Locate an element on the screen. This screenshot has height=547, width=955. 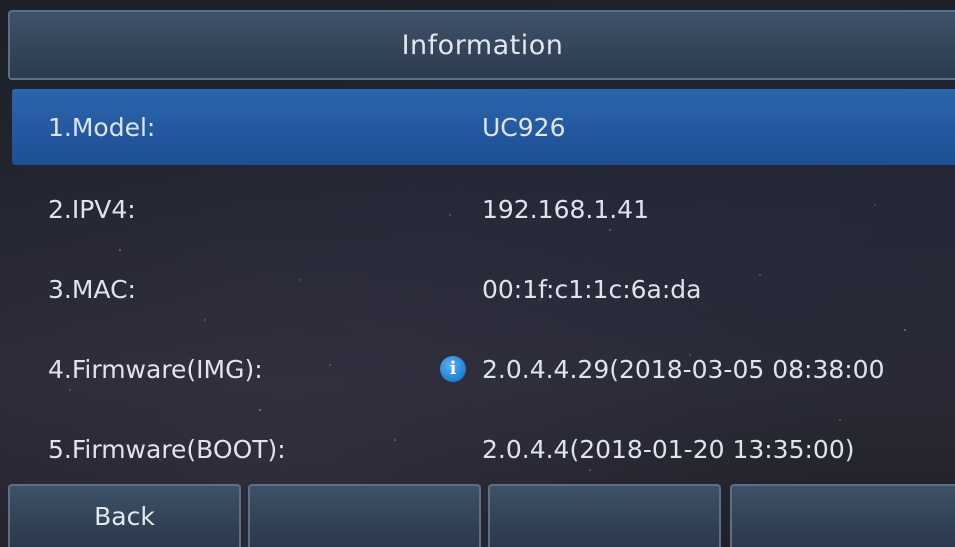
list-item-ipv4: 2.IPV4: 192.168.1.41 is located at coordinates (483, 209).